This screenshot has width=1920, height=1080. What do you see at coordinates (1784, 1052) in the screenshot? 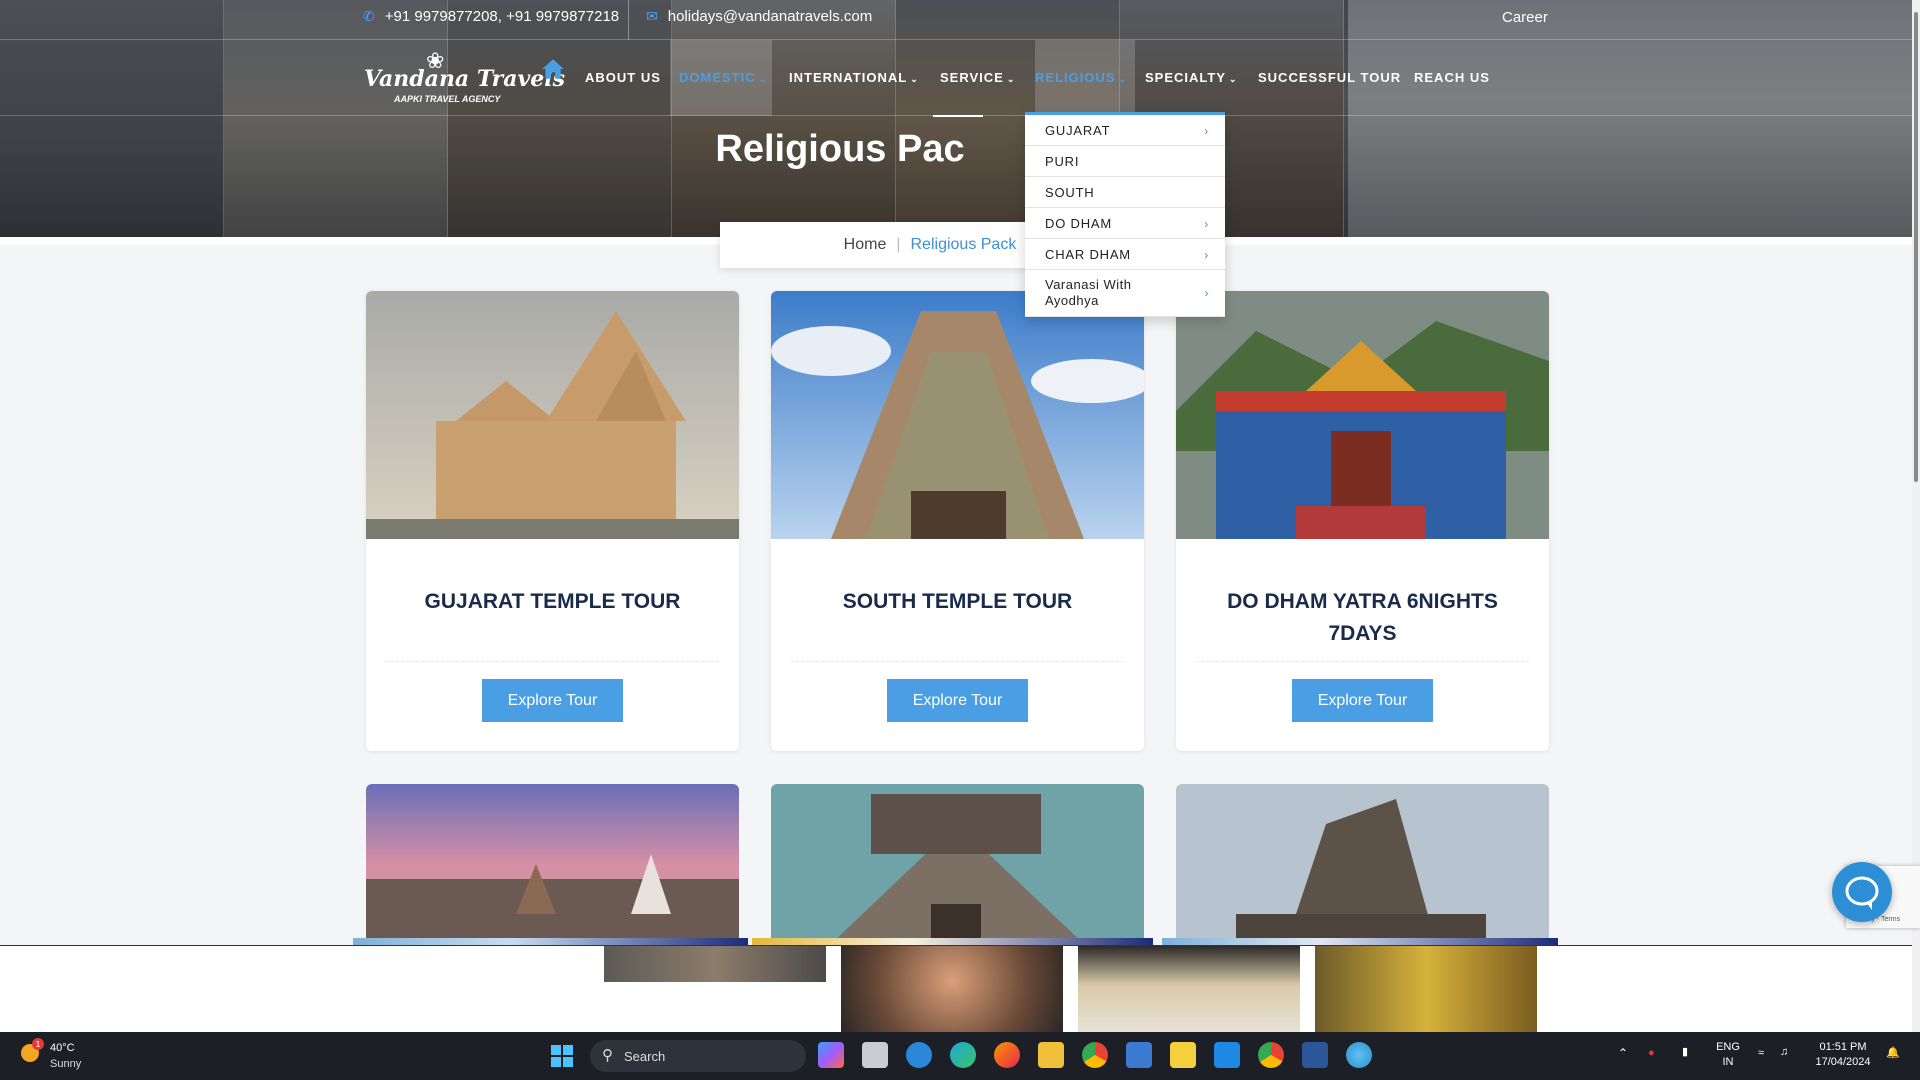
I see `volume-icon: ♫` at bounding box center [1784, 1052].